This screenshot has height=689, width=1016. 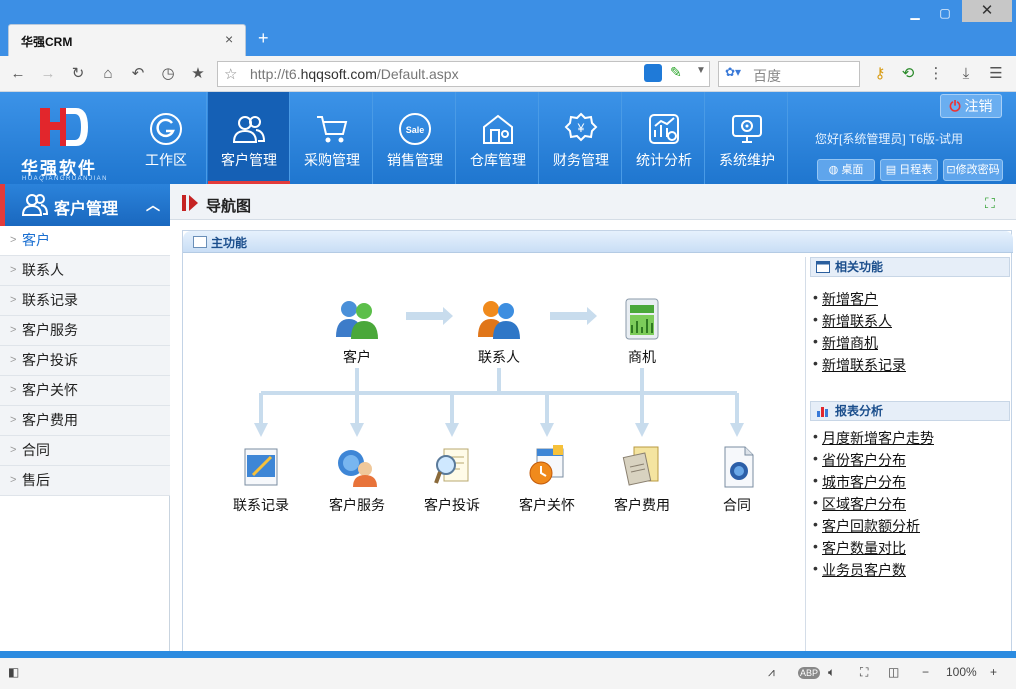 What do you see at coordinates (852, 321) in the screenshot?
I see `link-new-contact: 新增联系人` at bounding box center [852, 321].